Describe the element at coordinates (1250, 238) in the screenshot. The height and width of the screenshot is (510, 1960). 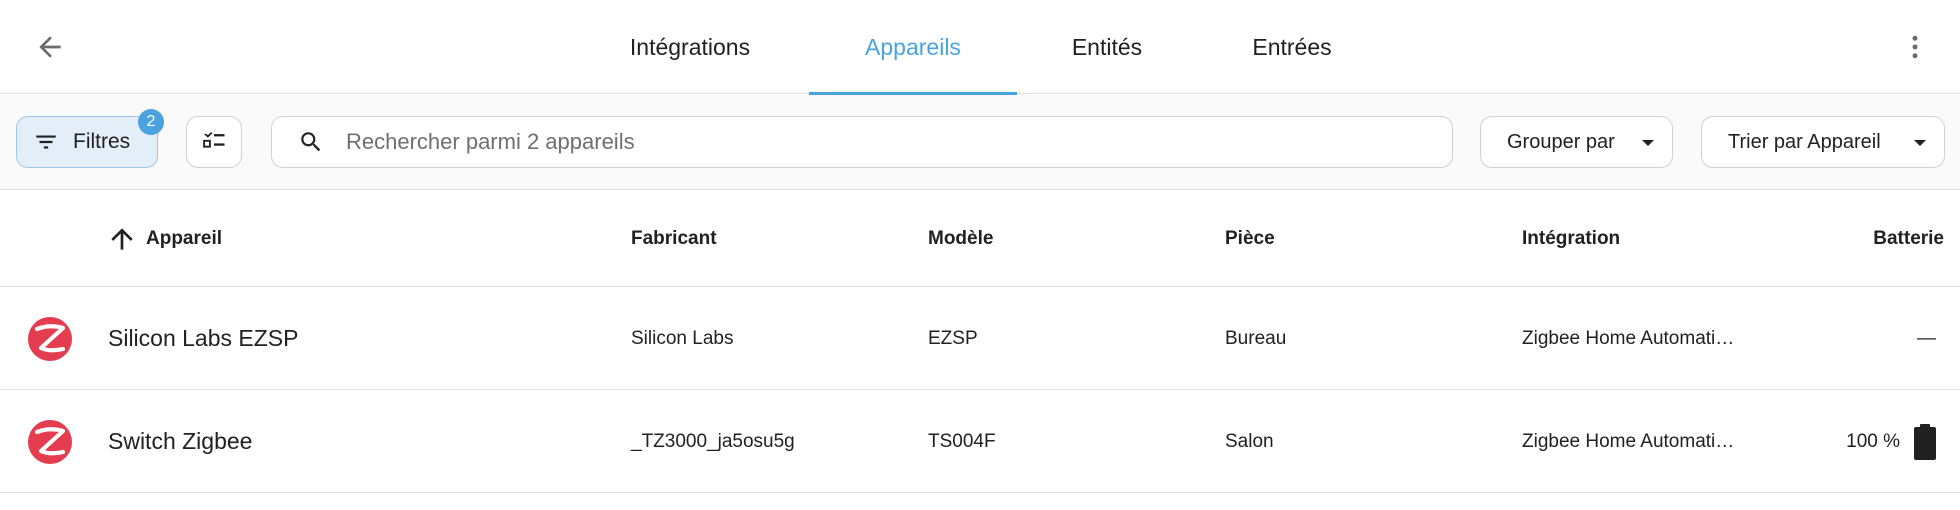
I see `column-header-area: Pièce` at that location.